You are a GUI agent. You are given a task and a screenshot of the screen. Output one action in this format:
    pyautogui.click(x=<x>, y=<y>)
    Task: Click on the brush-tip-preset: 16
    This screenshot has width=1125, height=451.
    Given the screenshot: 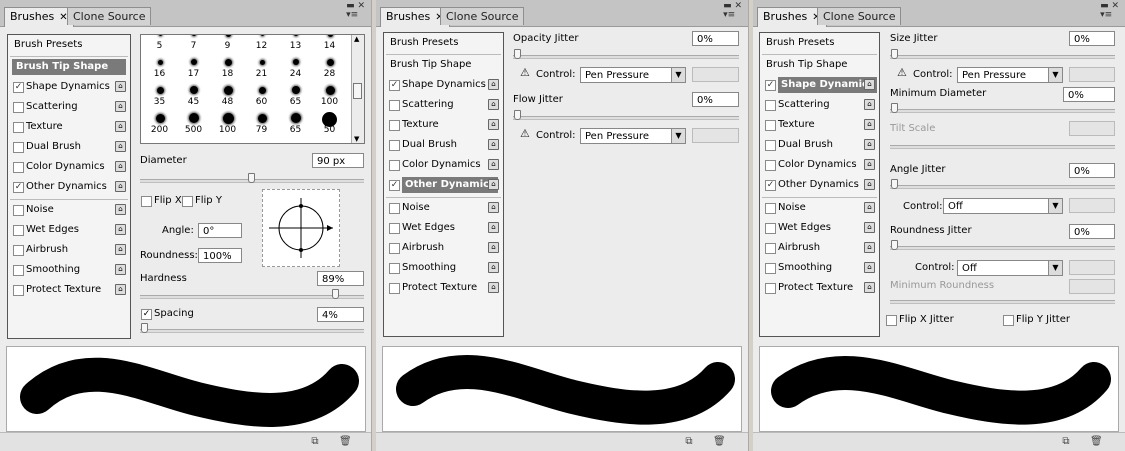 What is the action you would take?
    pyautogui.click(x=159, y=66)
    